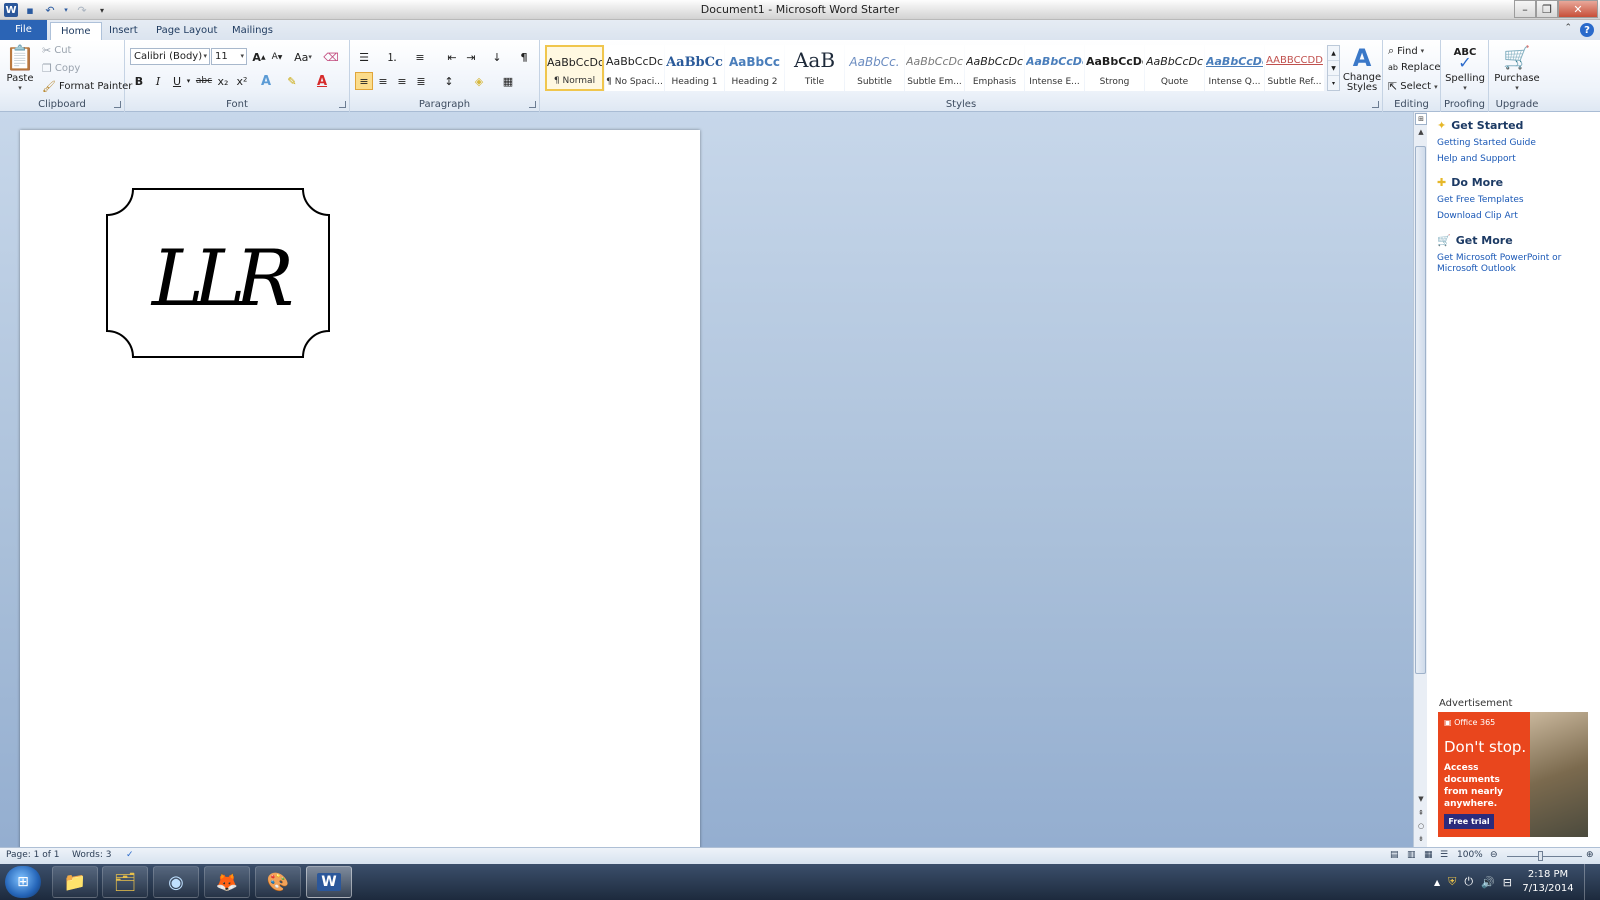  What do you see at coordinates (1590, 855) in the screenshot?
I see `zoom-in-icon: ⊕` at bounding box center [1590, 855].